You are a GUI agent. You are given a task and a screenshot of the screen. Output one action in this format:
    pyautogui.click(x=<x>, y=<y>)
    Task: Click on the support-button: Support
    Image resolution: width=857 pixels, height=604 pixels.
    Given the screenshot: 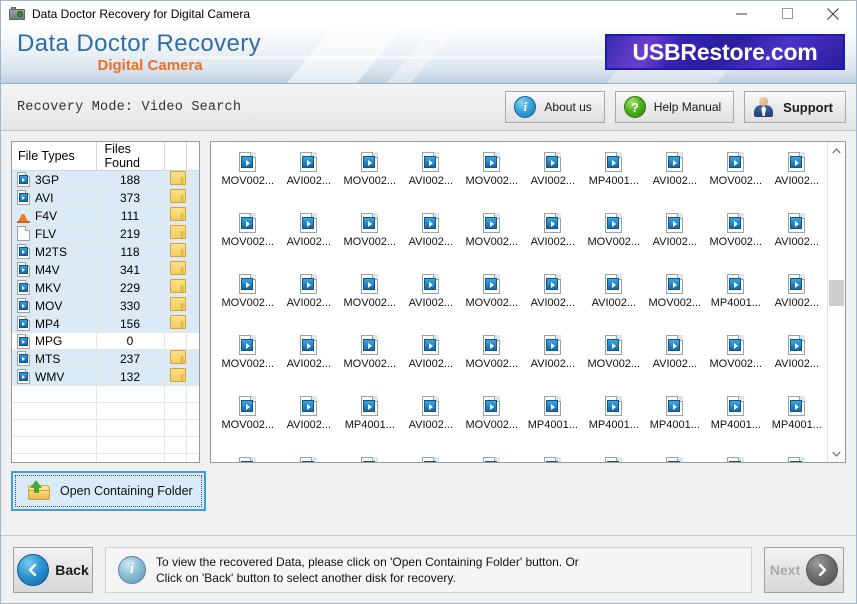 What is the action you would take?
    pyautogui.click(x=795, y=107)
    